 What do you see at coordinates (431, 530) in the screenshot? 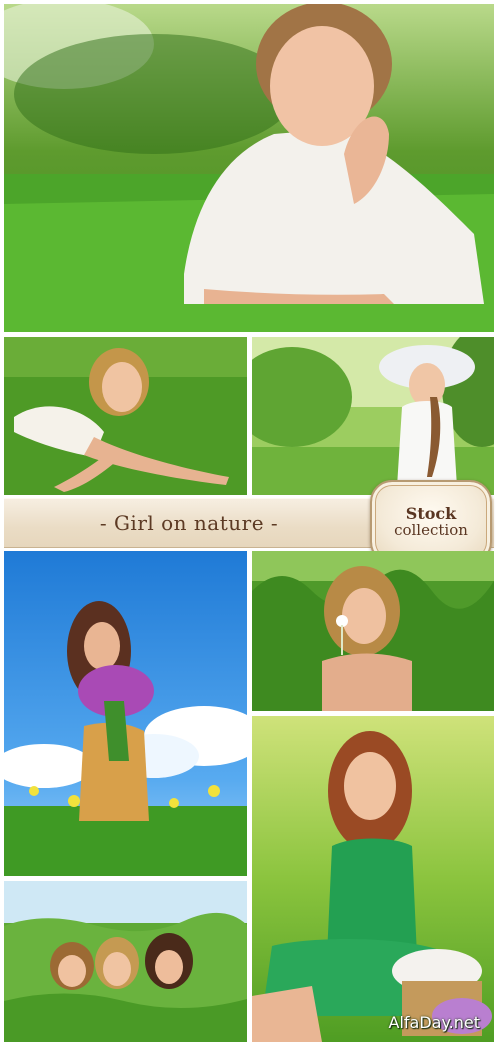
I see `badge-line-2: collection` at bounding box center [431, 530].